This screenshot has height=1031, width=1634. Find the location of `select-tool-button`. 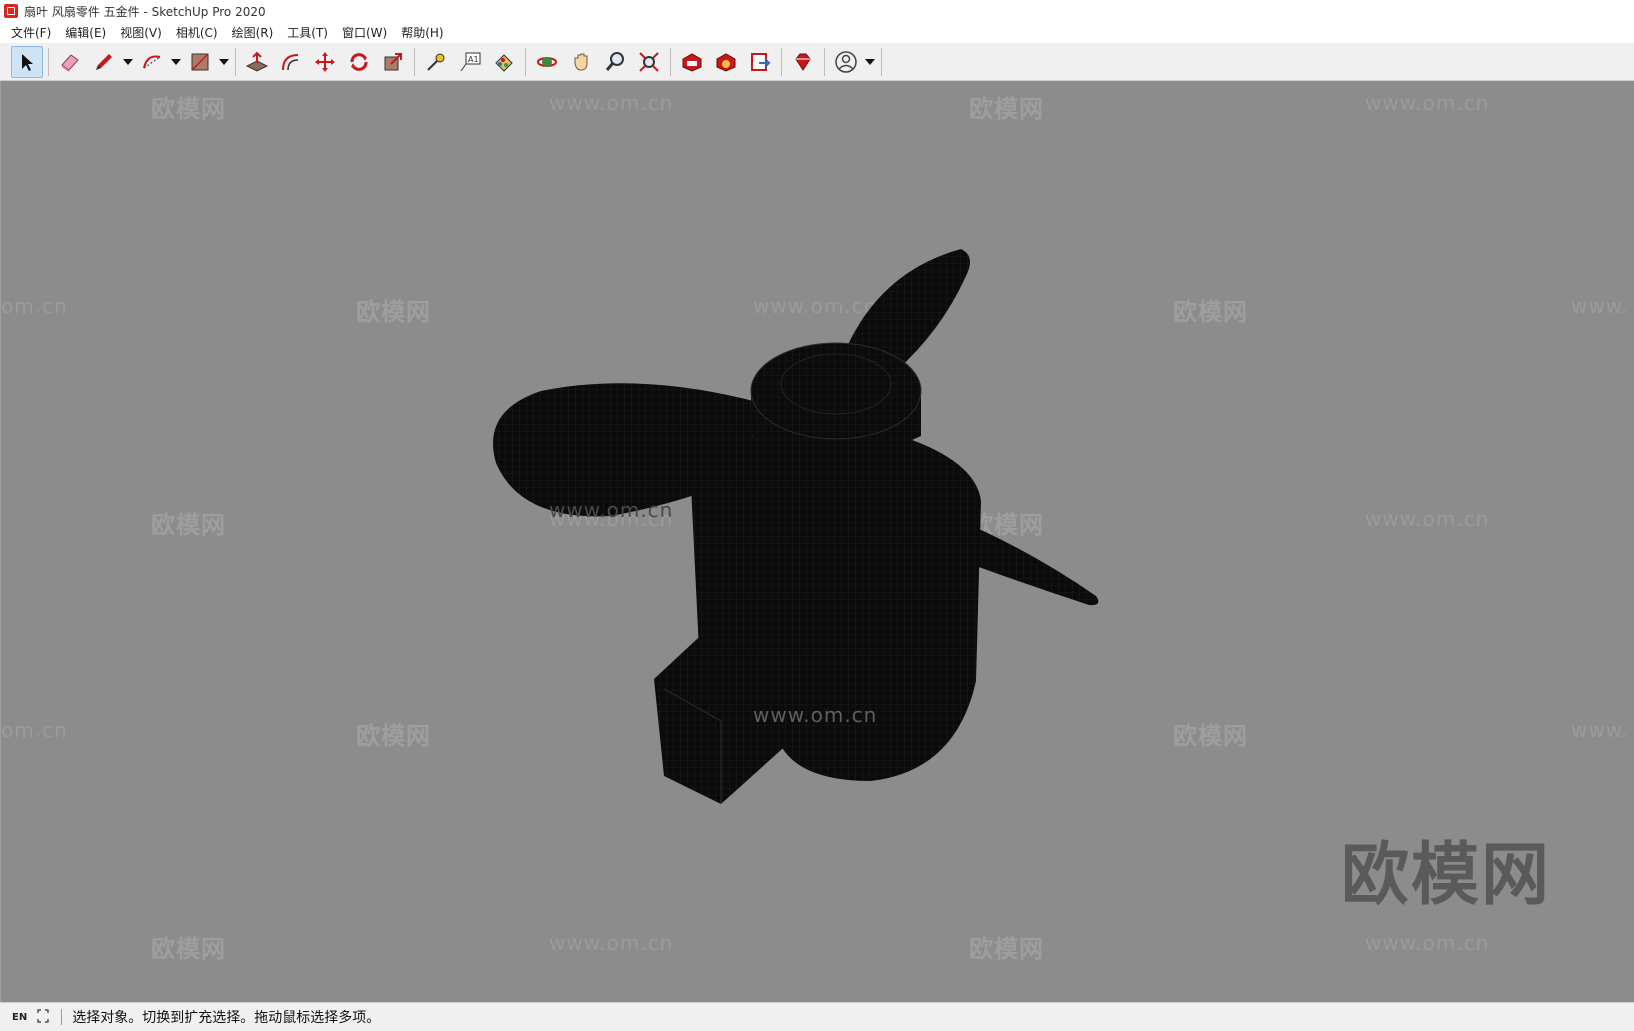

select-tool-button is located at coordinates (27, 61).